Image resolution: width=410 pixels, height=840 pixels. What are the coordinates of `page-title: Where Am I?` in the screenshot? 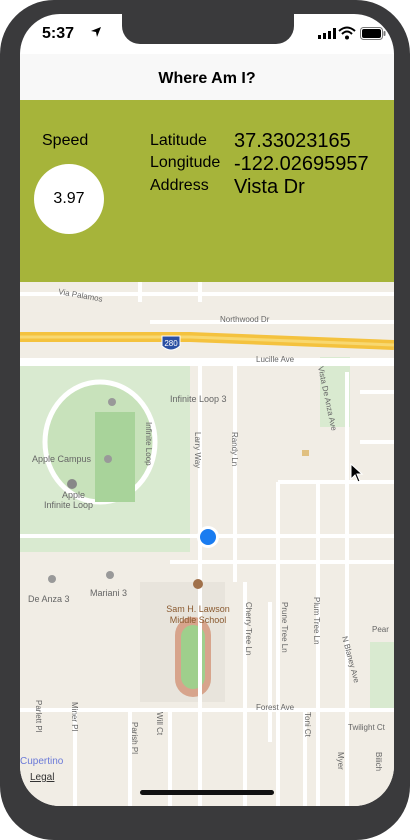 It's located at (207, 78).